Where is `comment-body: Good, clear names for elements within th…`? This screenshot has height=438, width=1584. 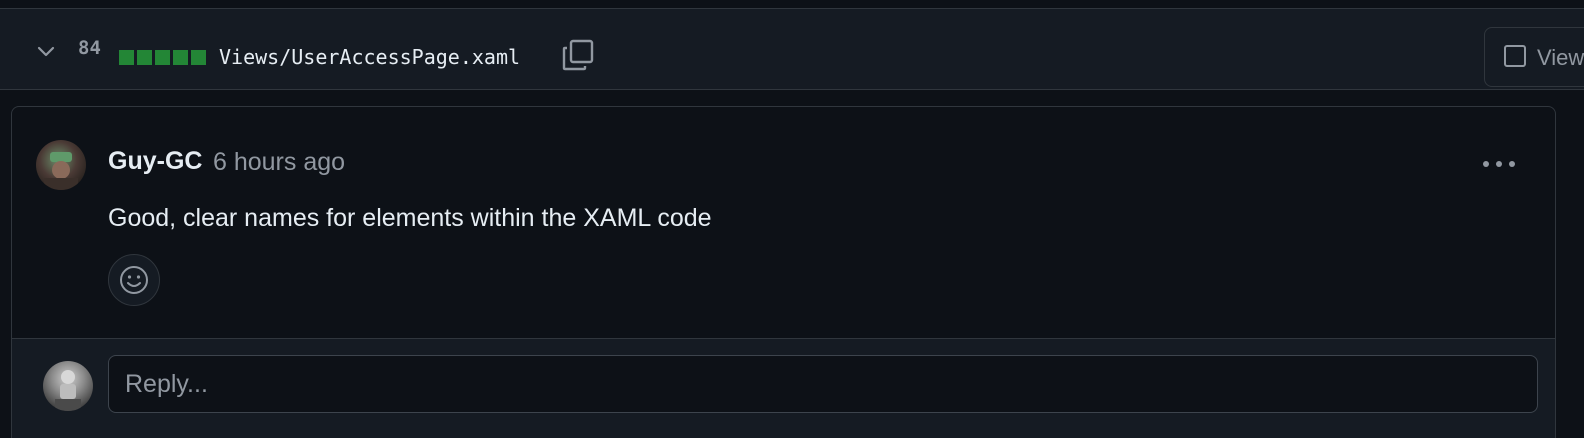
comment-body: Good, clear names for elements within th… is located at coordinates (410, 218).